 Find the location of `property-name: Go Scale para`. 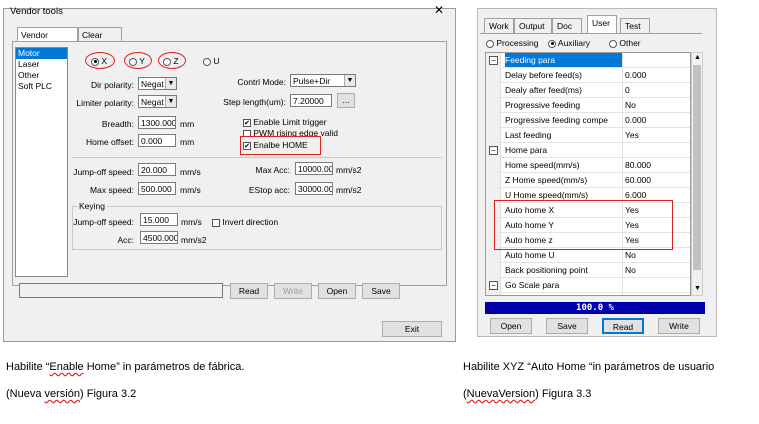

property-name: Go Scale para is located at coordinates (532, 285).